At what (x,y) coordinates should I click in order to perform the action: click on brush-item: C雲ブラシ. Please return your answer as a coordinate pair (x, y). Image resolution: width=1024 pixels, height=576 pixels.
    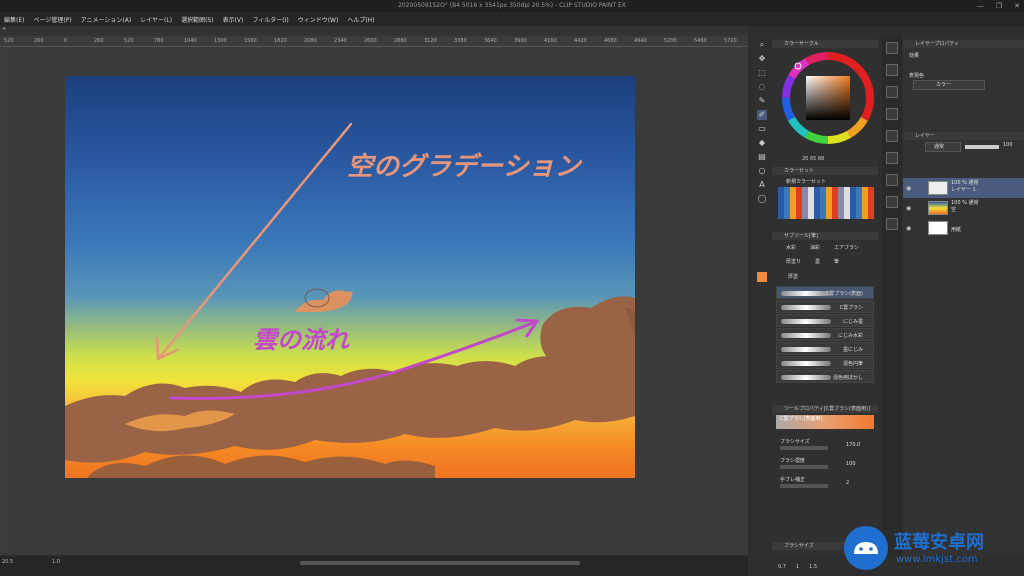
    Looking at the image, I should click on (825, 306).